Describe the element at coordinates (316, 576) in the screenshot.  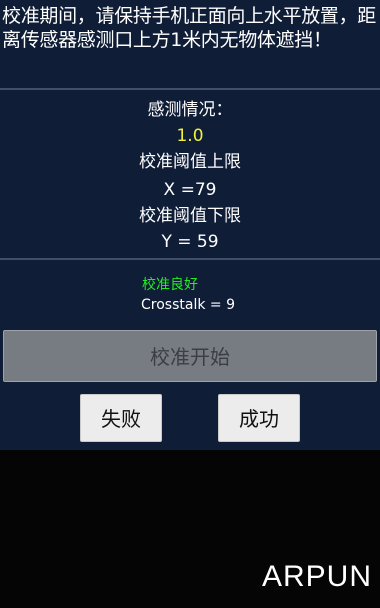
I see `watermark-logo: ARPUN` at that location.